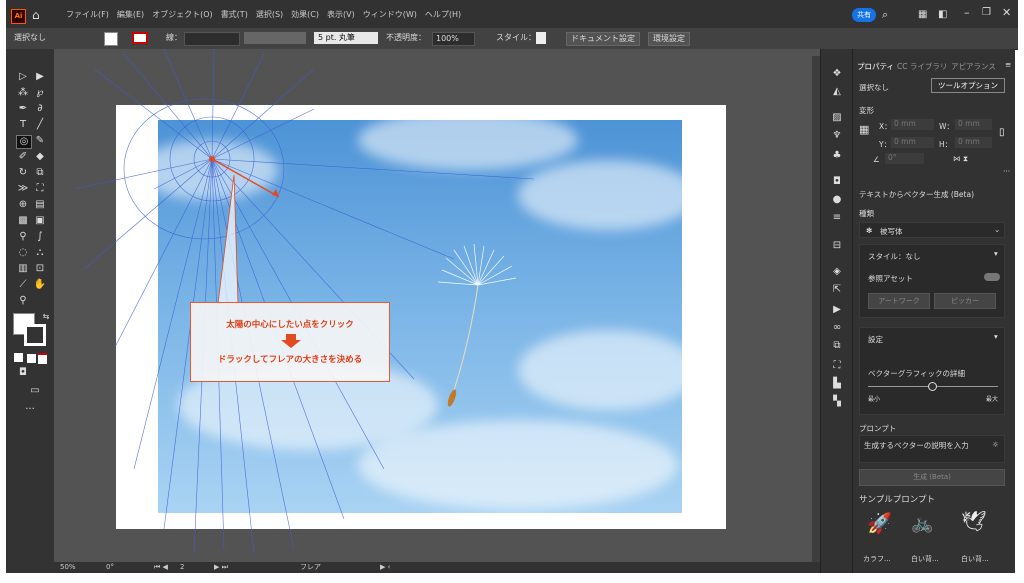  What do you see at coordinates (932, 449) in the screenshot?
I see `prompt-input: 生成するベクターの説明を入力 ☼` at bounding box center [932, 449].